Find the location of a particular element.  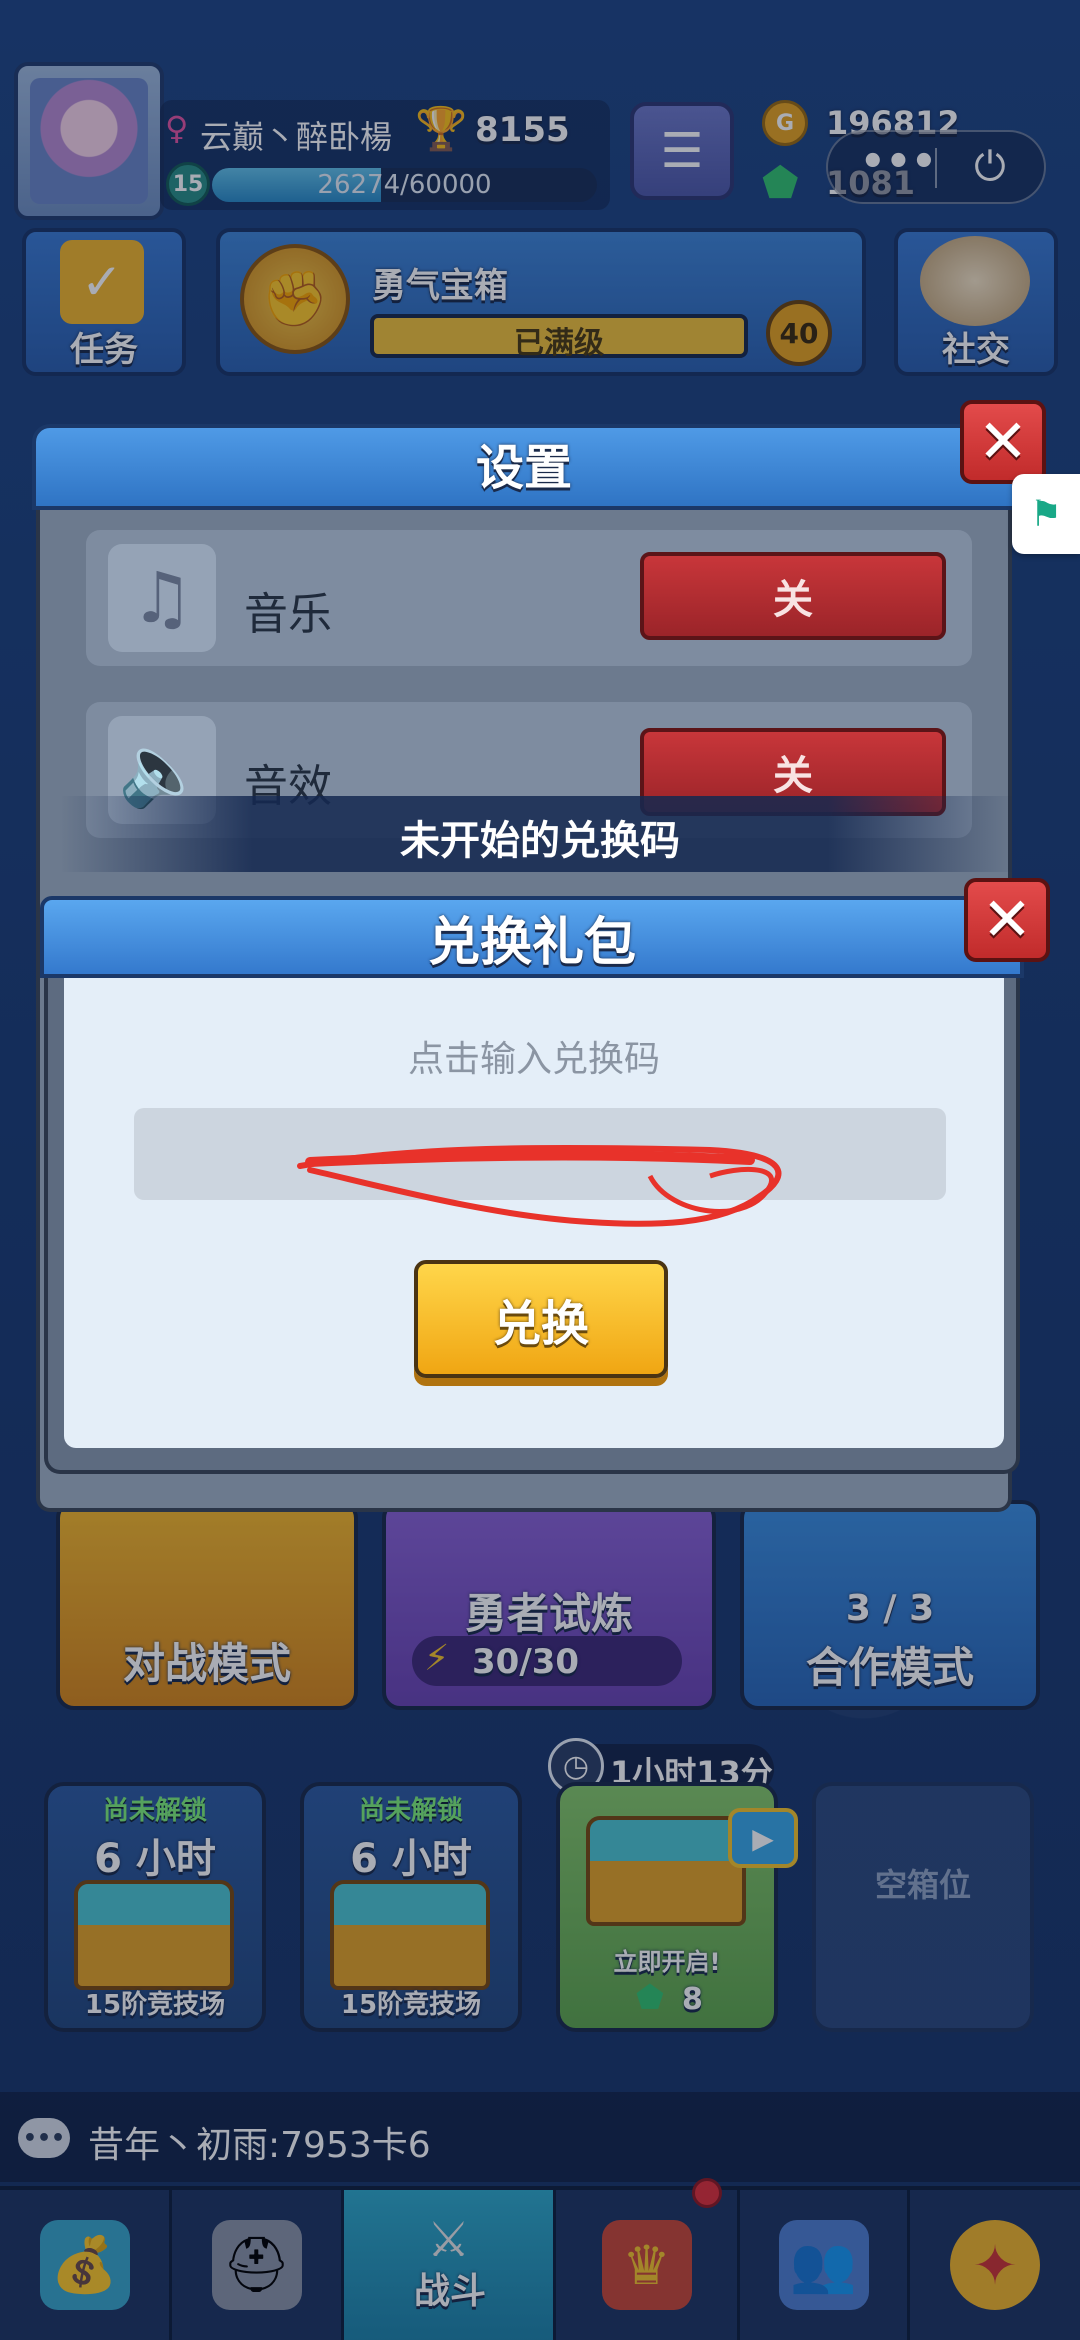

settings-close-button: ✕ is located at coordinates (1003, 442).